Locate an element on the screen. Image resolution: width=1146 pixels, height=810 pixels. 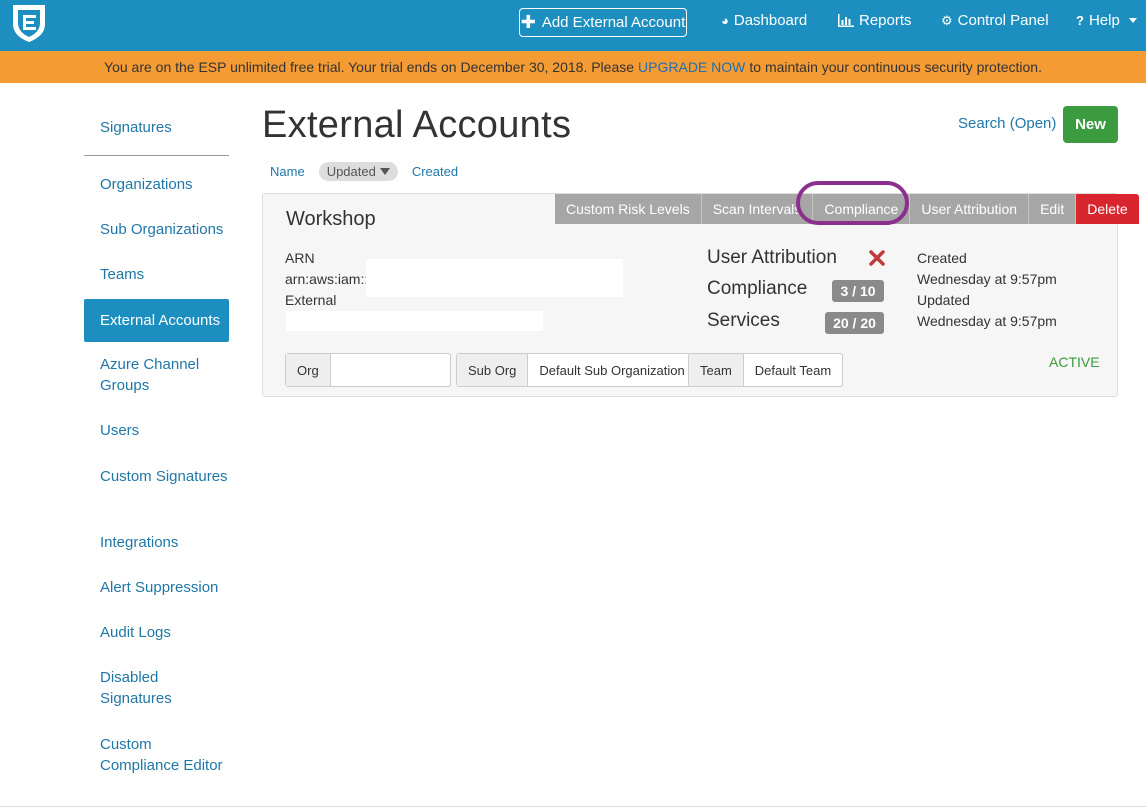
services-label: Services is located at coordinates (743, 320).